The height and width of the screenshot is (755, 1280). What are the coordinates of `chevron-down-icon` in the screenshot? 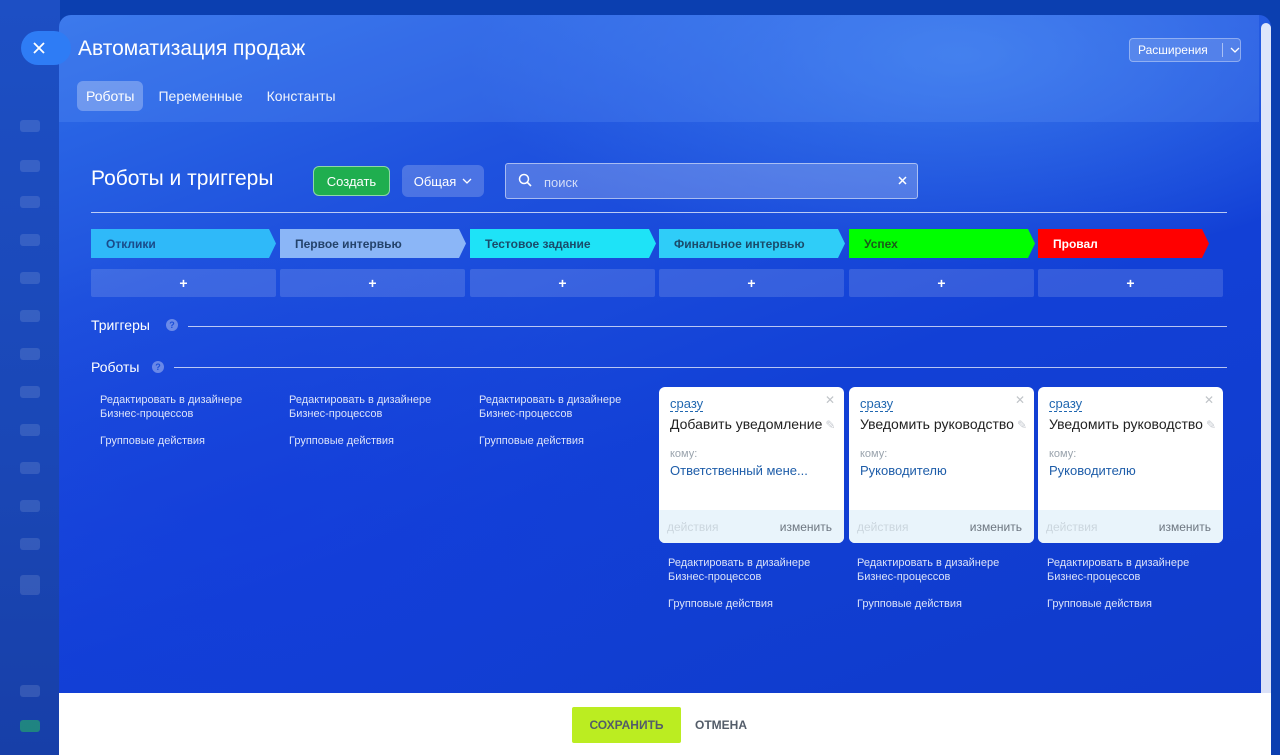 It's located at (1231, 50).